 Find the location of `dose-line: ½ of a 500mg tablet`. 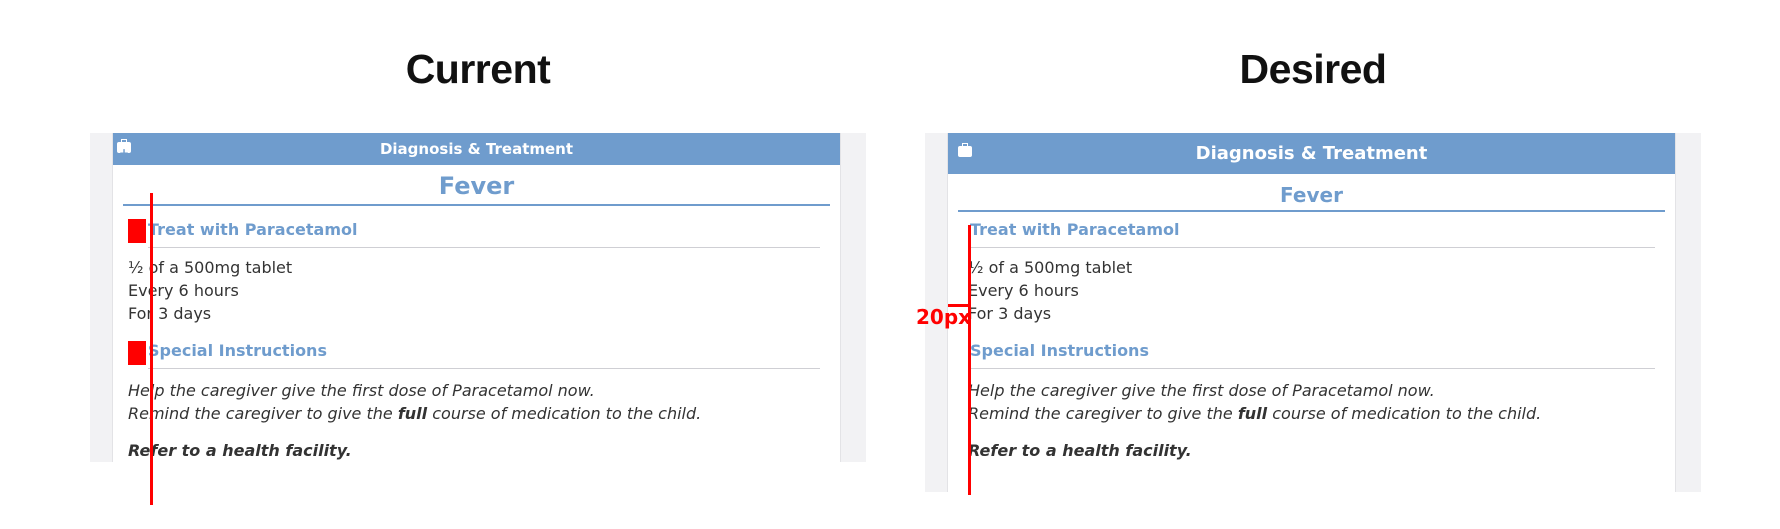

dose-line: ½ of a 500mg tablet is located at coordinates (1050, 267).